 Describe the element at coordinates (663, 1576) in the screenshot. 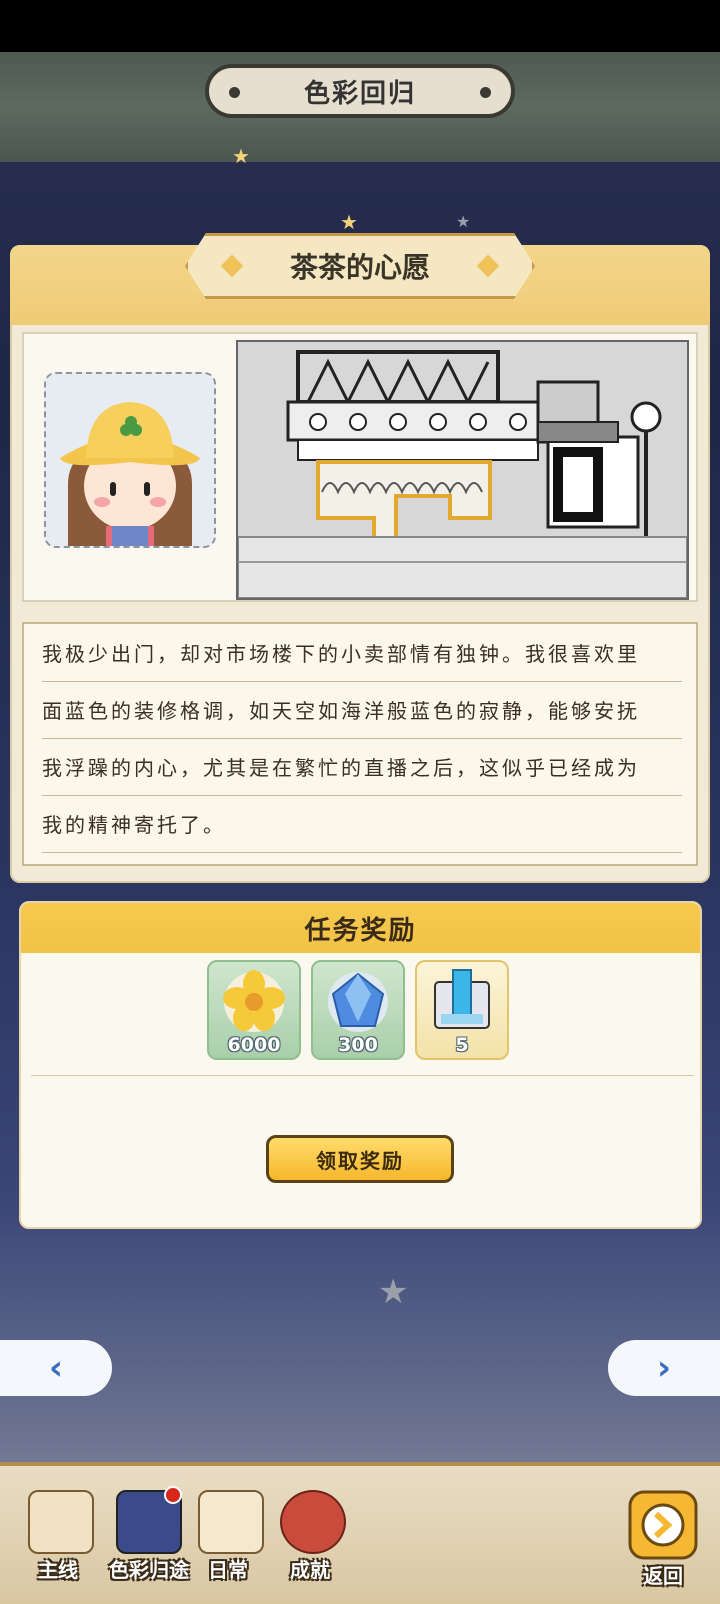

I see `back-label: 返回` at that location.